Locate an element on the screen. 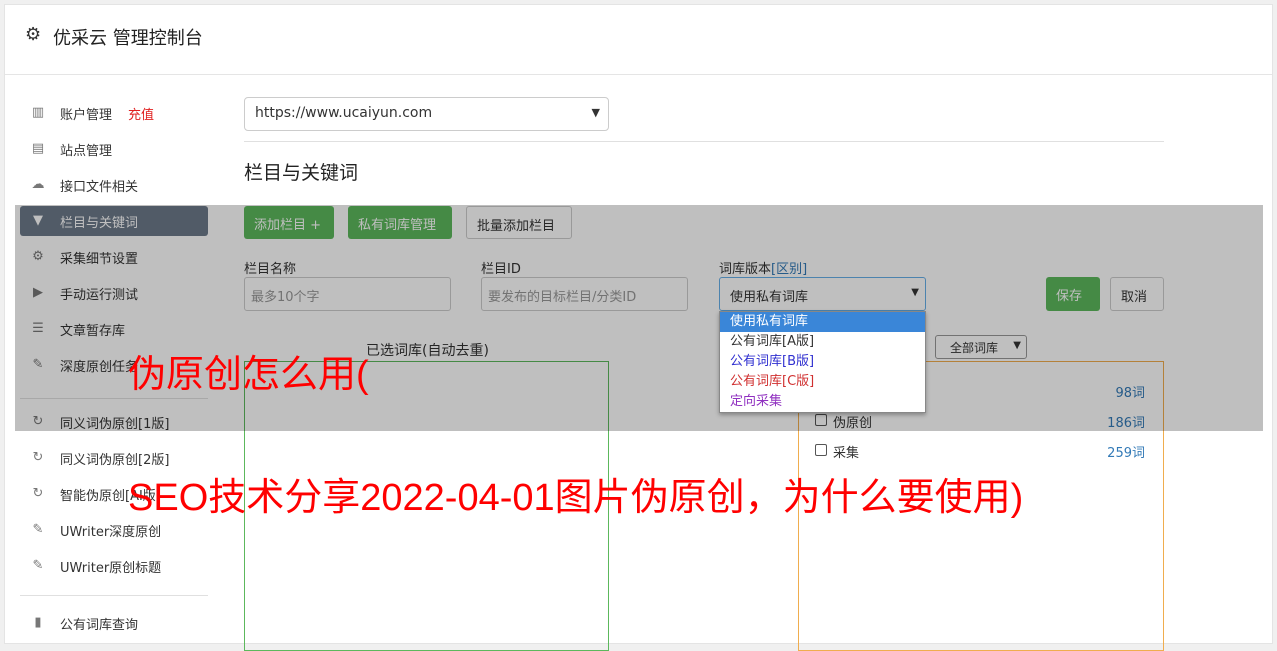  server-icon: ▤ is located at coordinates (38, 148).